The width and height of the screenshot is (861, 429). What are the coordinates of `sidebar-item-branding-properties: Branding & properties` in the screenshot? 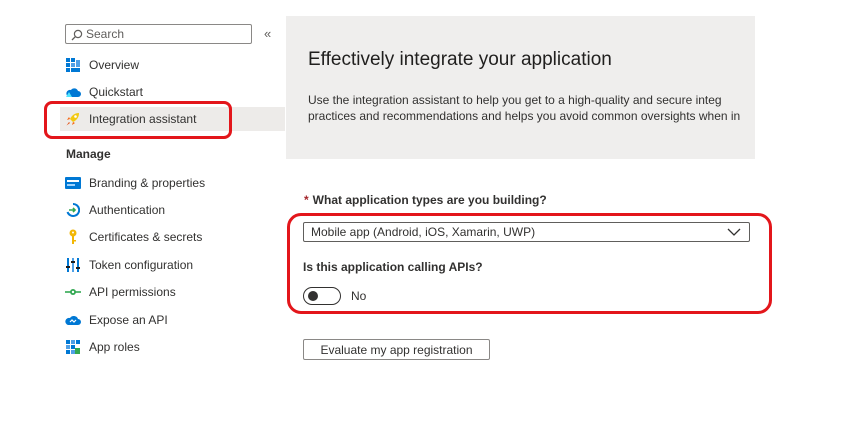 It's located at (165, 183).